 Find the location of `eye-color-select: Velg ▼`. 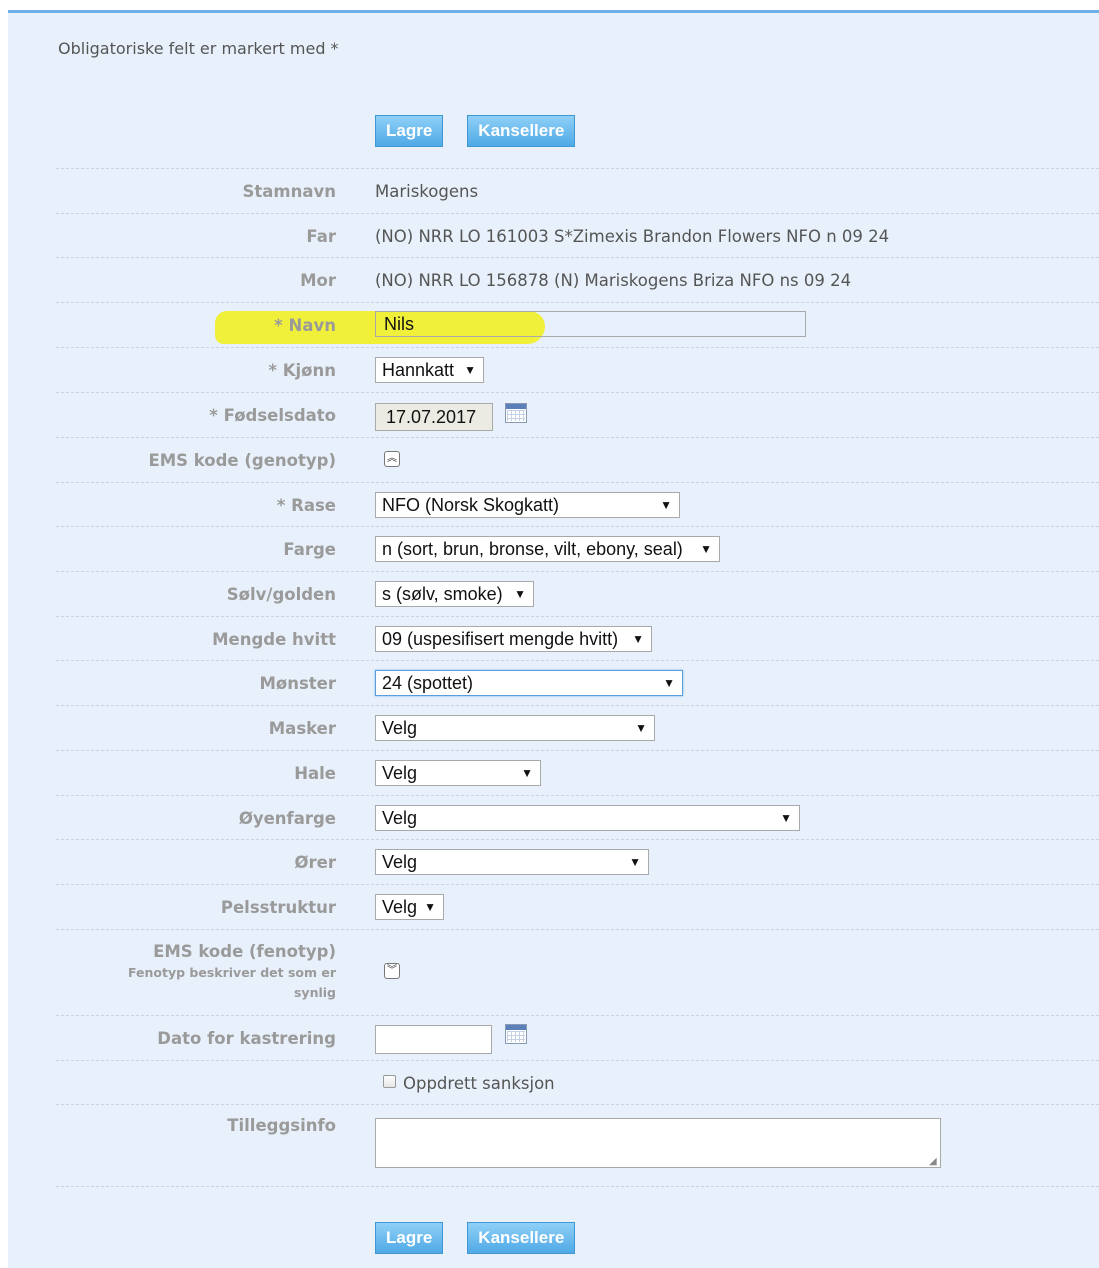

eye-color-select: Velg ▼ is located at coordinates (587, 818).